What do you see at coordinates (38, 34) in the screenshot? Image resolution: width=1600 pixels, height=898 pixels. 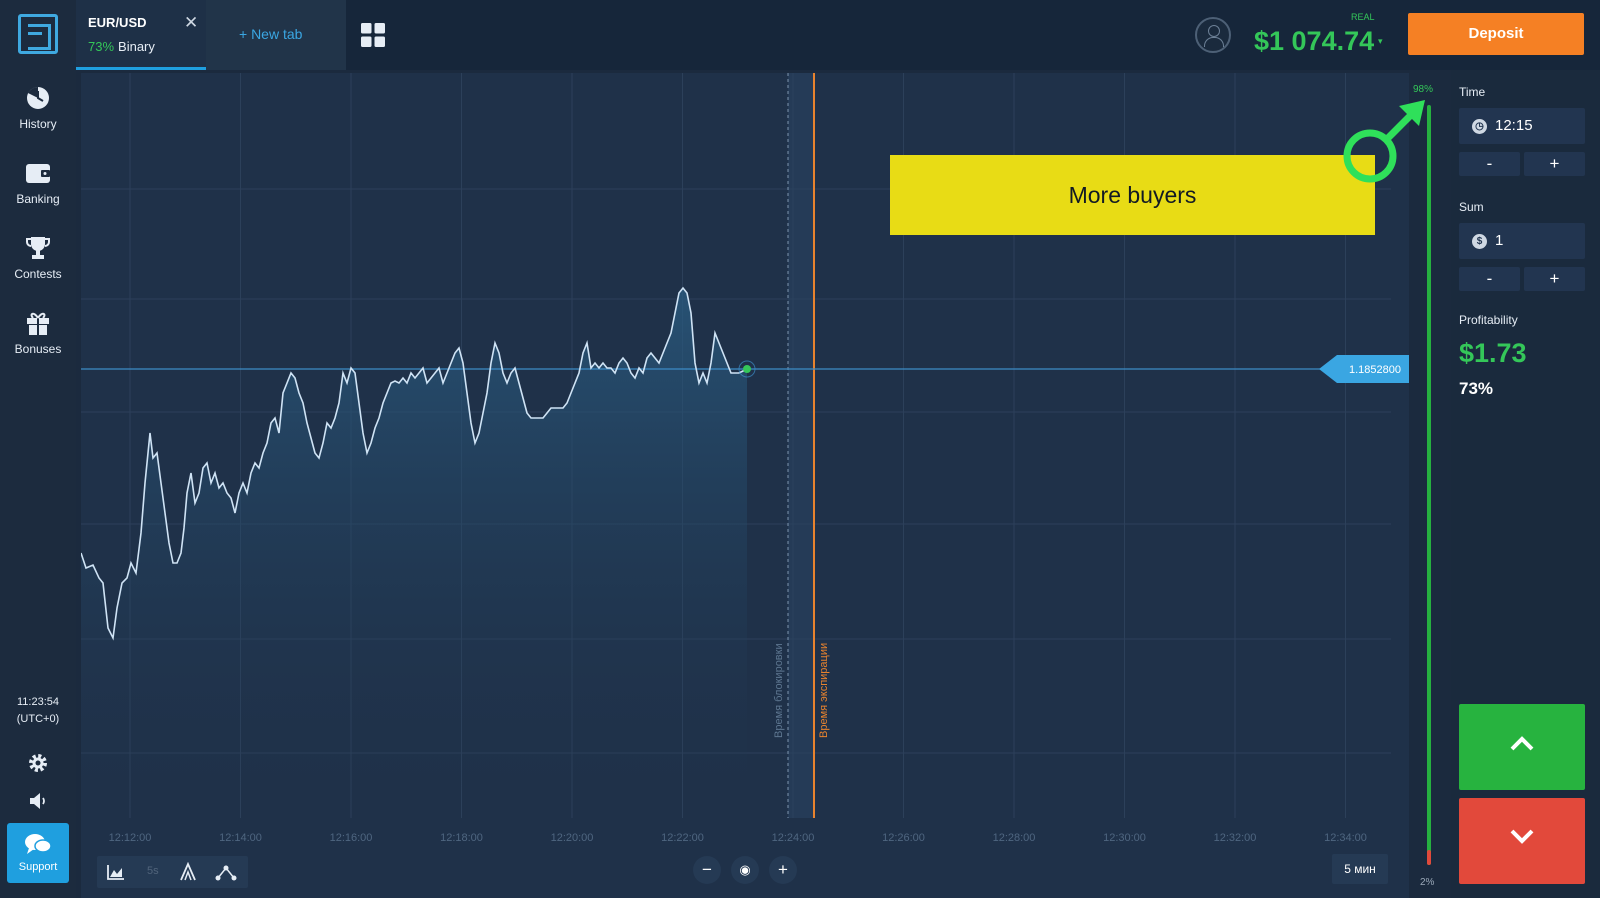 I see `logo-icon` at bounding box center [38, 34].